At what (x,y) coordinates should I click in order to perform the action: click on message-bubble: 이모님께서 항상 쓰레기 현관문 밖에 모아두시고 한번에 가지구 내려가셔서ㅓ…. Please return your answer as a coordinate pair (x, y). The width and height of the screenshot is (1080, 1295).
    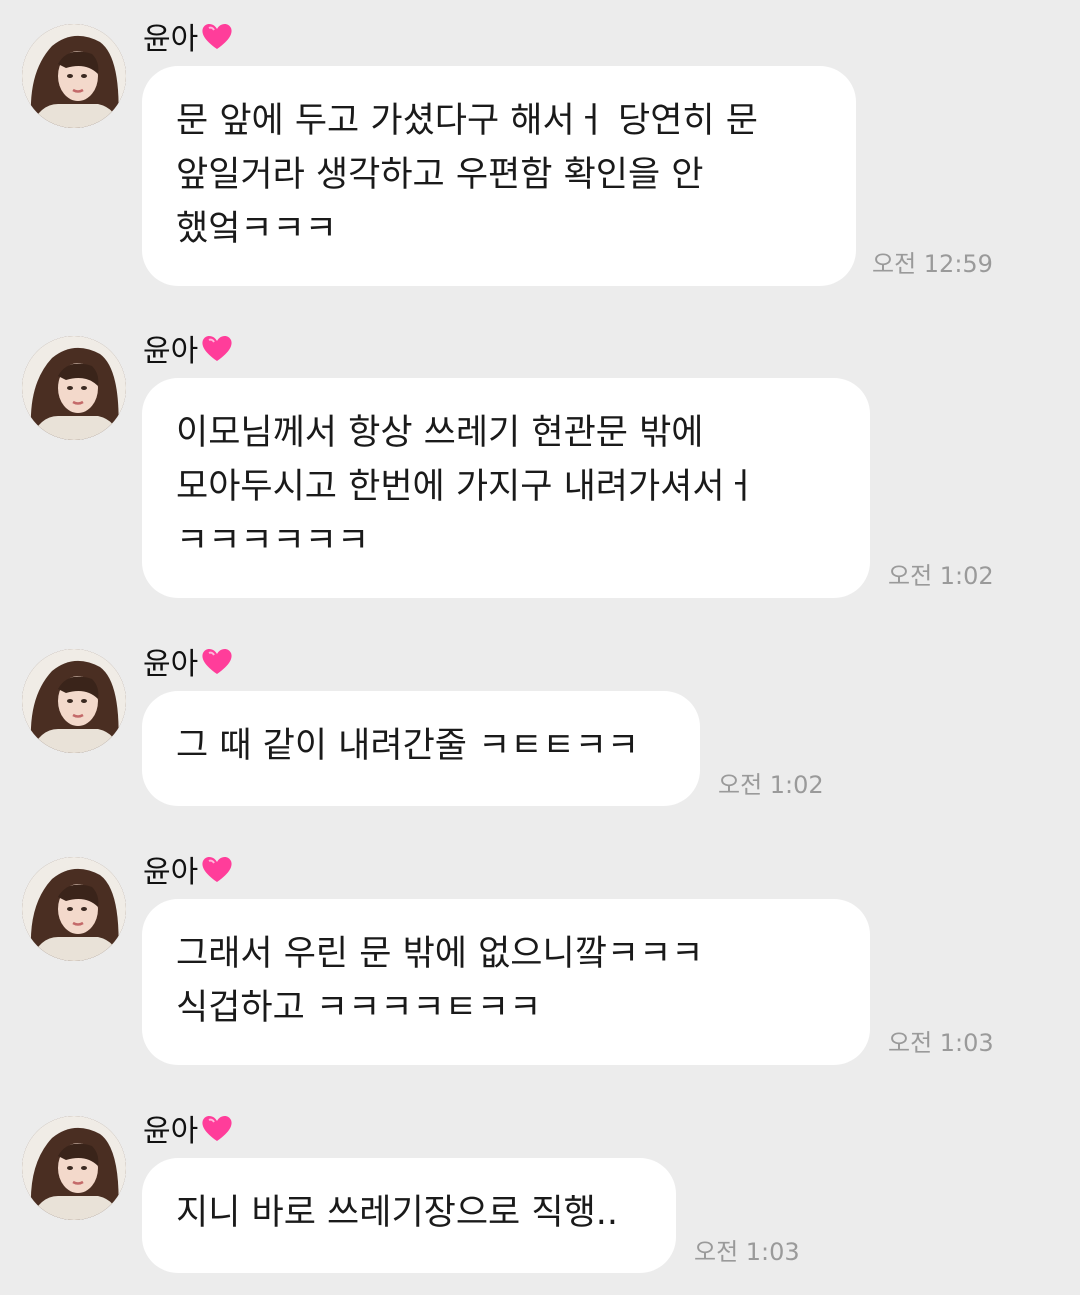
    Looking at the image, I should click on (506, 488).